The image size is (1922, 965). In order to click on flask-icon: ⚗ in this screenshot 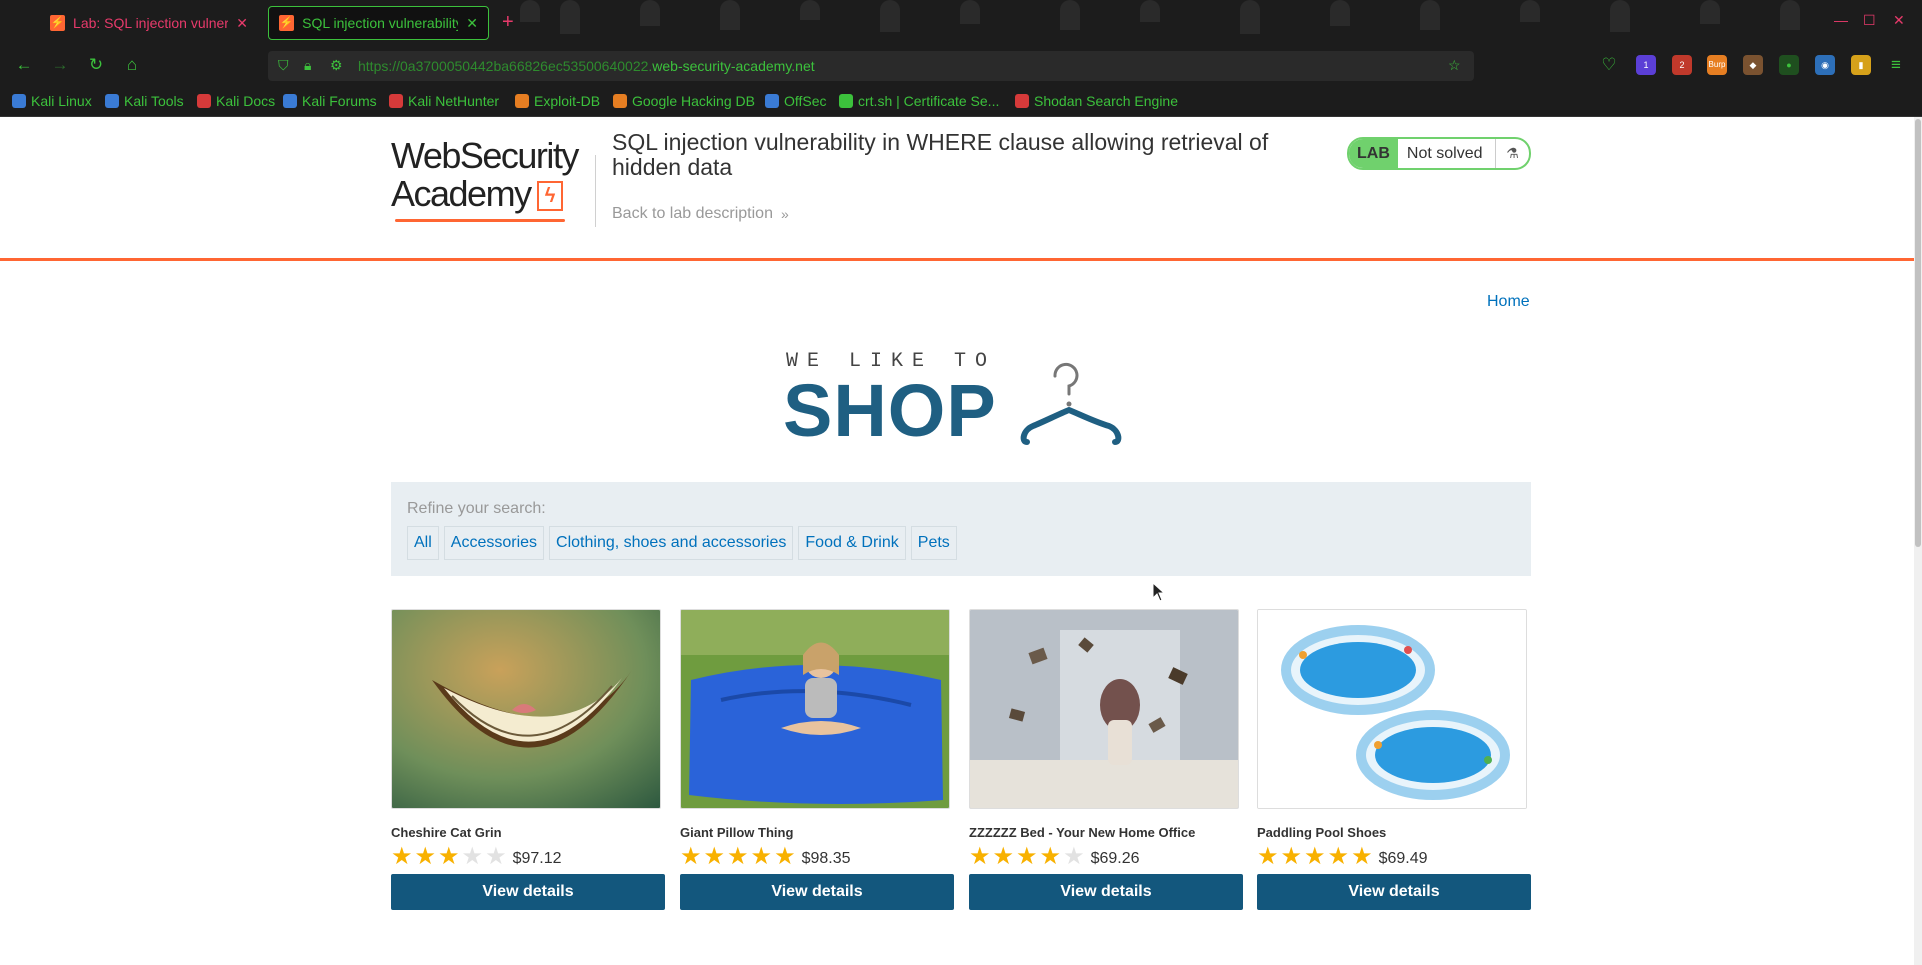, I will do `click(1512, 153)`.